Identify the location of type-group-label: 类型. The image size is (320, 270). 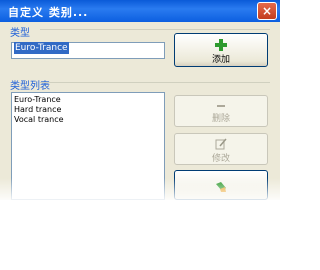
(20, 33).